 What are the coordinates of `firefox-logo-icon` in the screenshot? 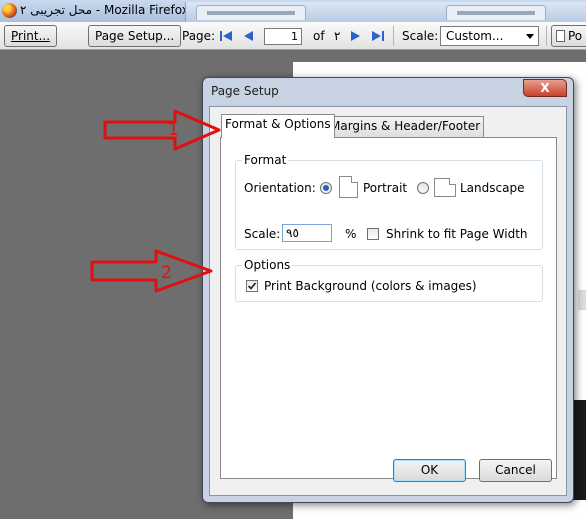 It's located at (9, 10).